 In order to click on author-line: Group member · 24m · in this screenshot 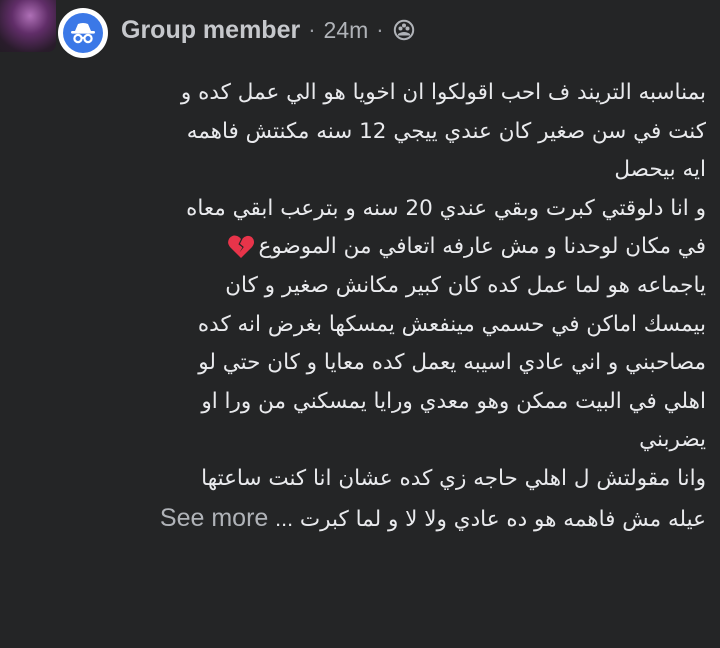, I will do `click(268, 30)`.